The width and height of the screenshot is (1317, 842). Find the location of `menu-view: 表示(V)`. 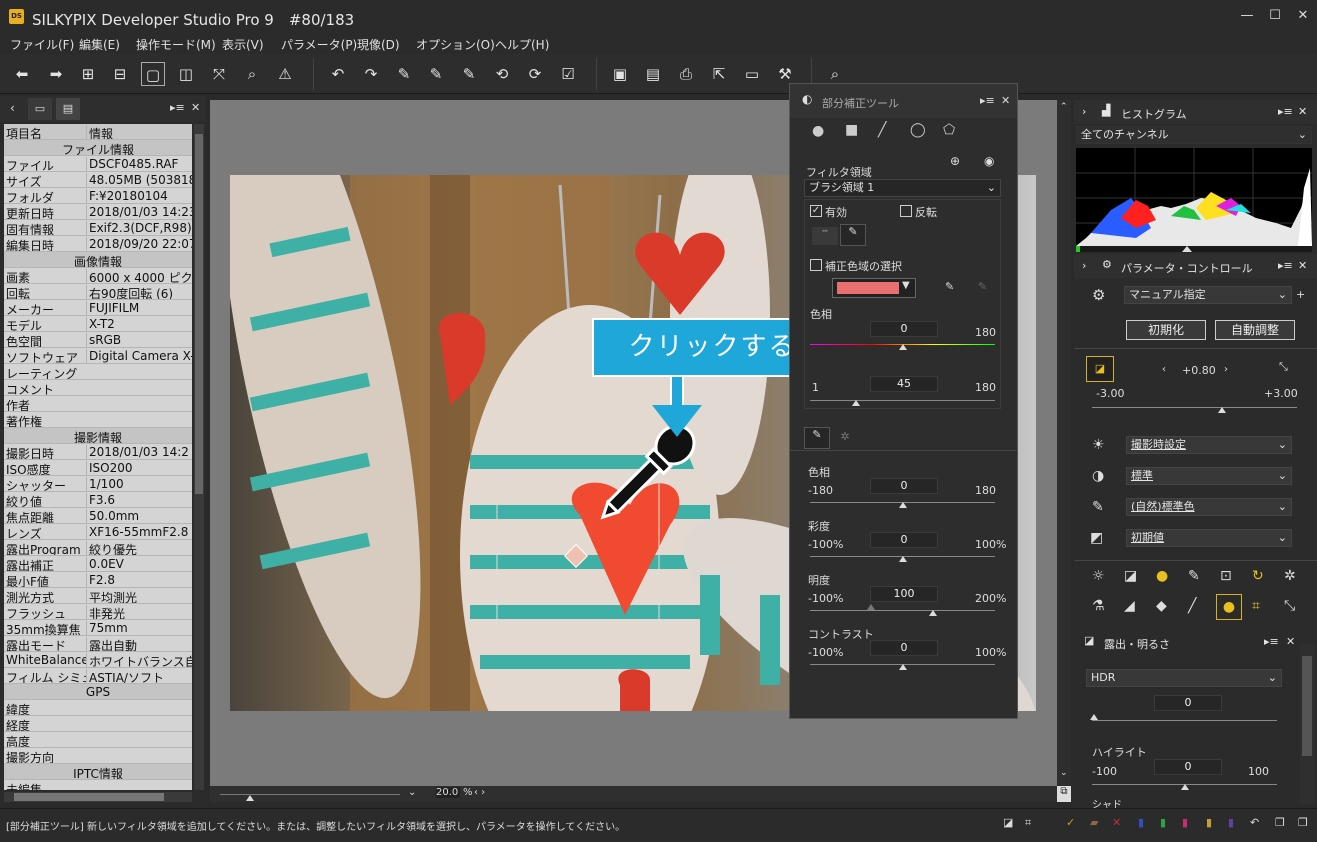

menu-view: 表示(V) is located at coordinates (243, 44).